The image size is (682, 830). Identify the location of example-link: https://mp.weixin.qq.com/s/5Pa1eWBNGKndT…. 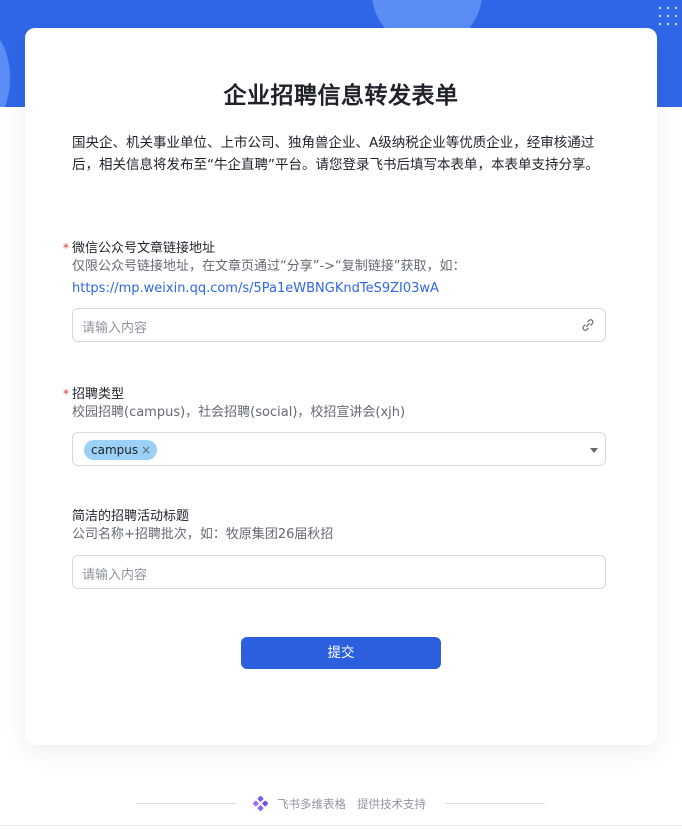
(269, 289).